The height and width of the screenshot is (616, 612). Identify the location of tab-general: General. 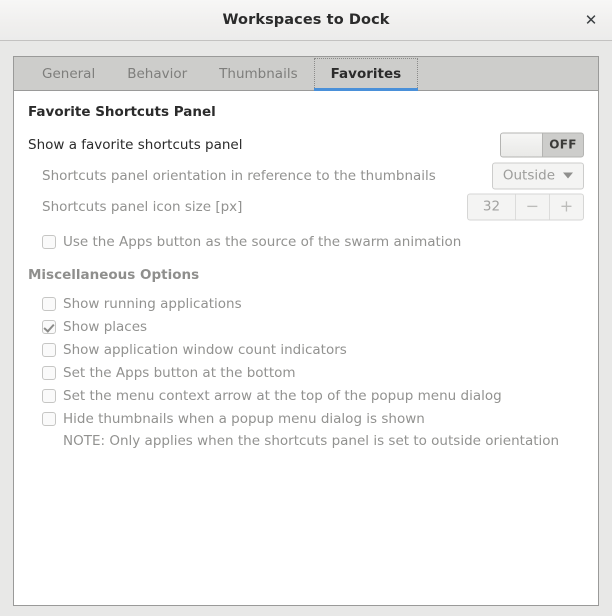
(68, 73).